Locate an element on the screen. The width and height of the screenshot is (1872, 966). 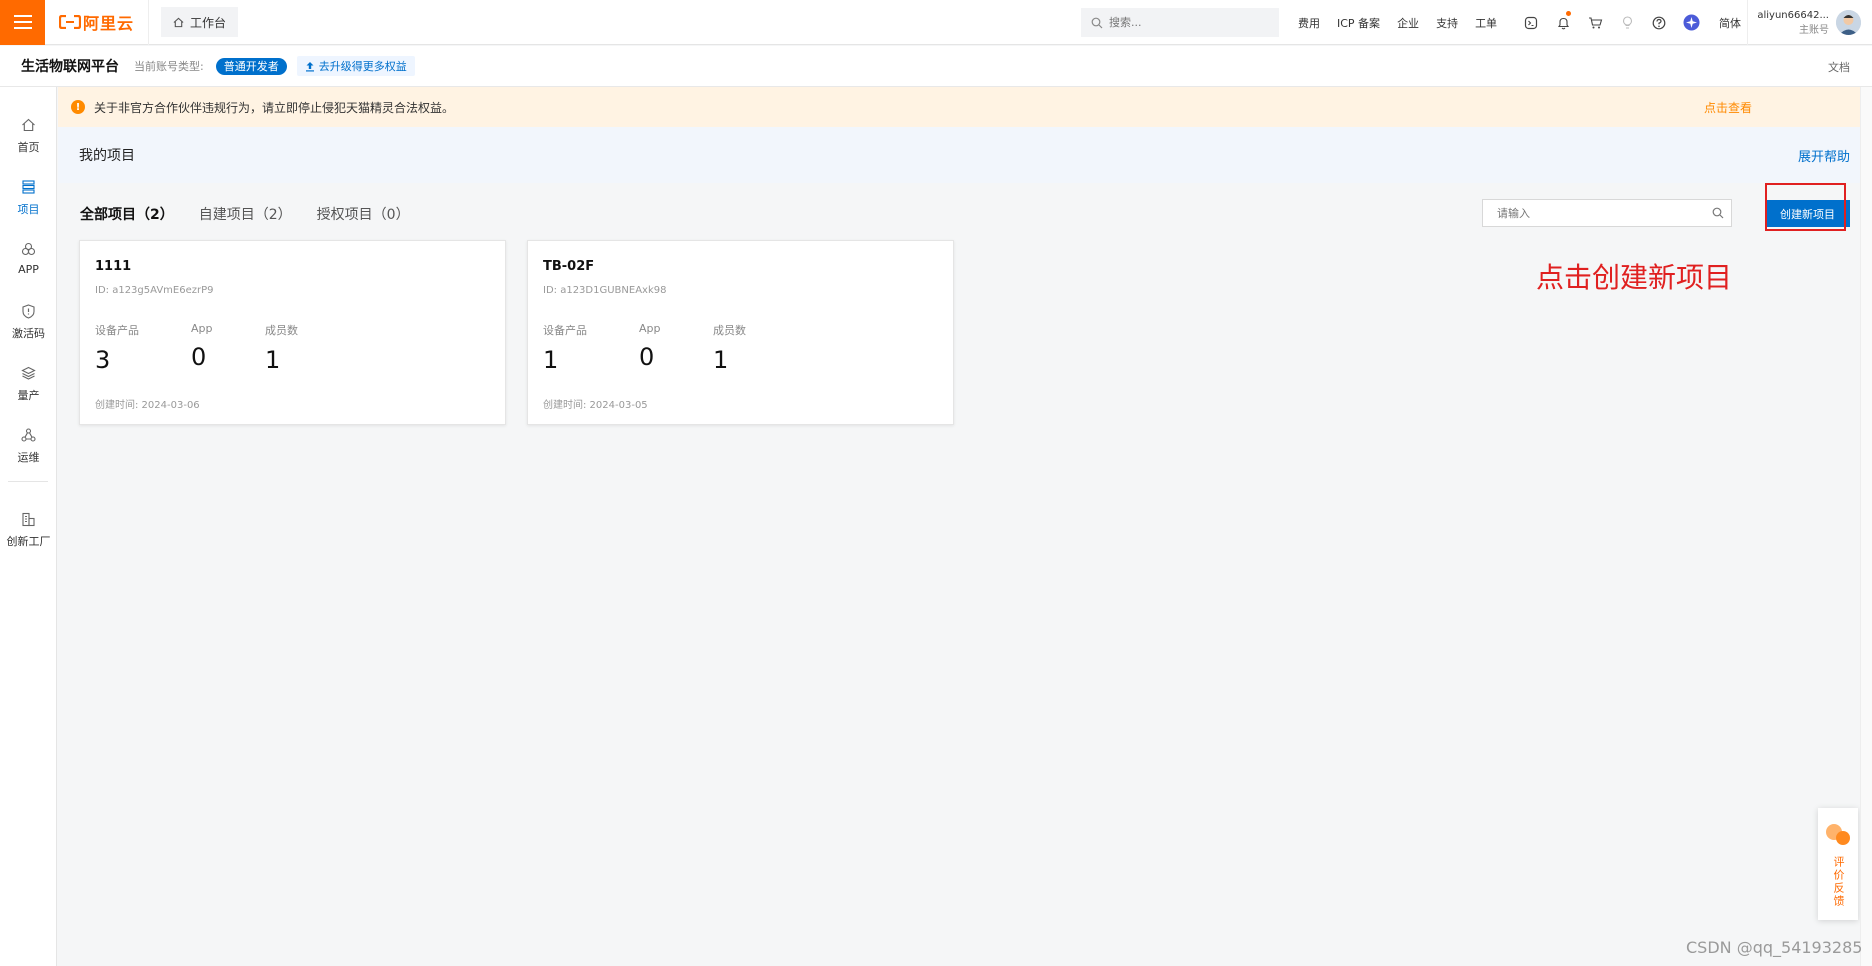
sidebar-item-activation-code: 激活码 is located at coordinates (28, 323).